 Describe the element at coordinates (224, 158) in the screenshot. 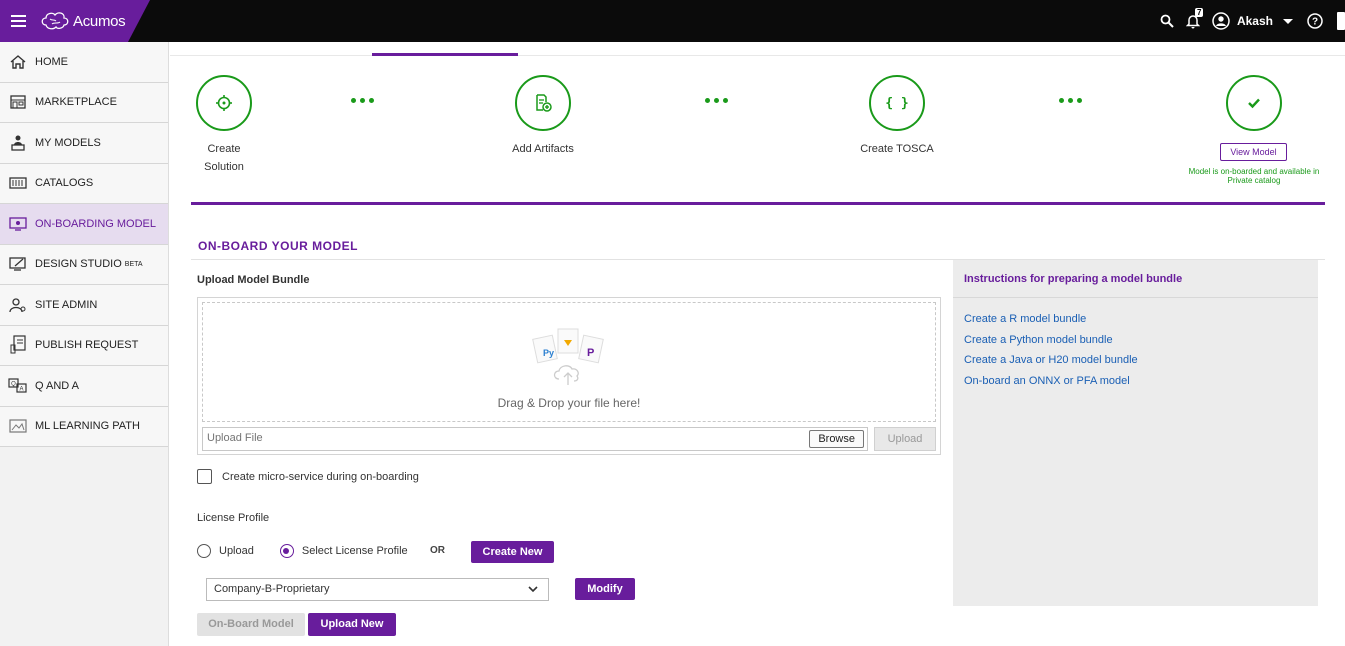

I see `step-label-create-solution: Create Solution` at that location.